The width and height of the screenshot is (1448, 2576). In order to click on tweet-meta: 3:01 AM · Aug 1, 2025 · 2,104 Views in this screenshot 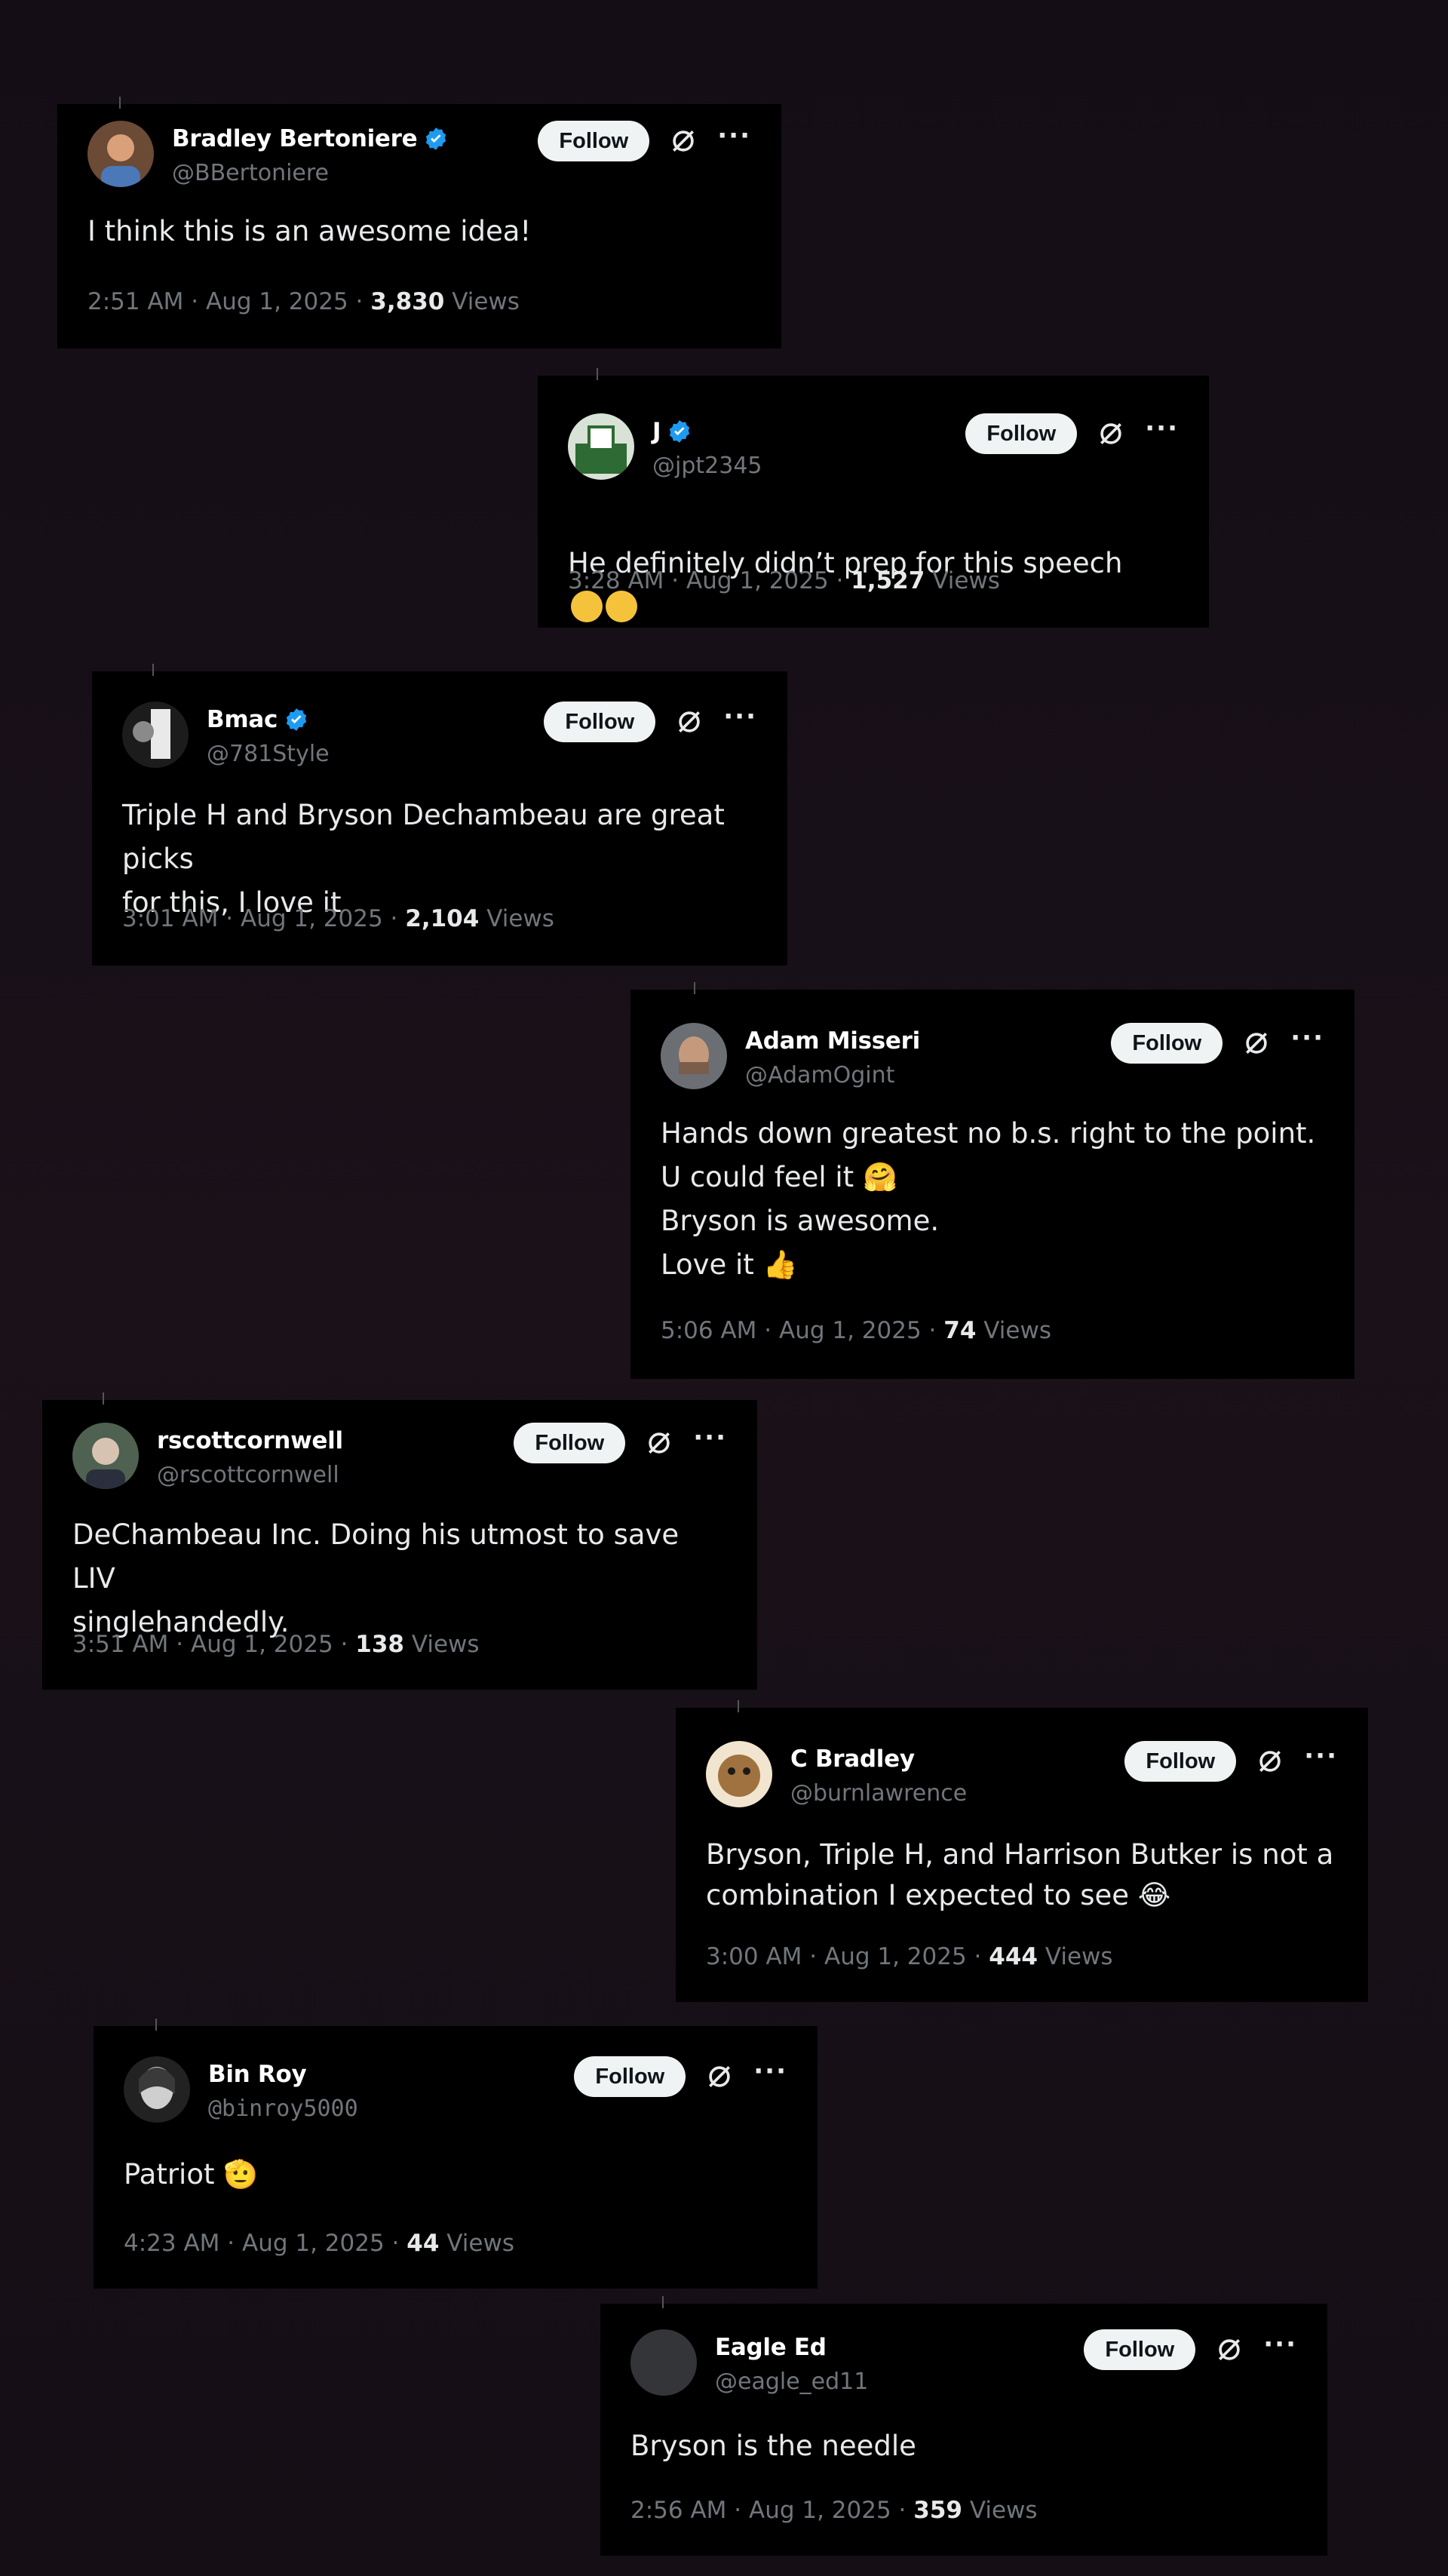, I will do `click(338, 918)`.